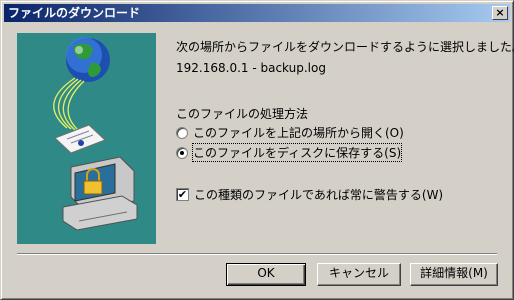  What do you see at coordinates (80, 139) in the screenshot?
I see `document-icon` at bounding box center [80, 139].